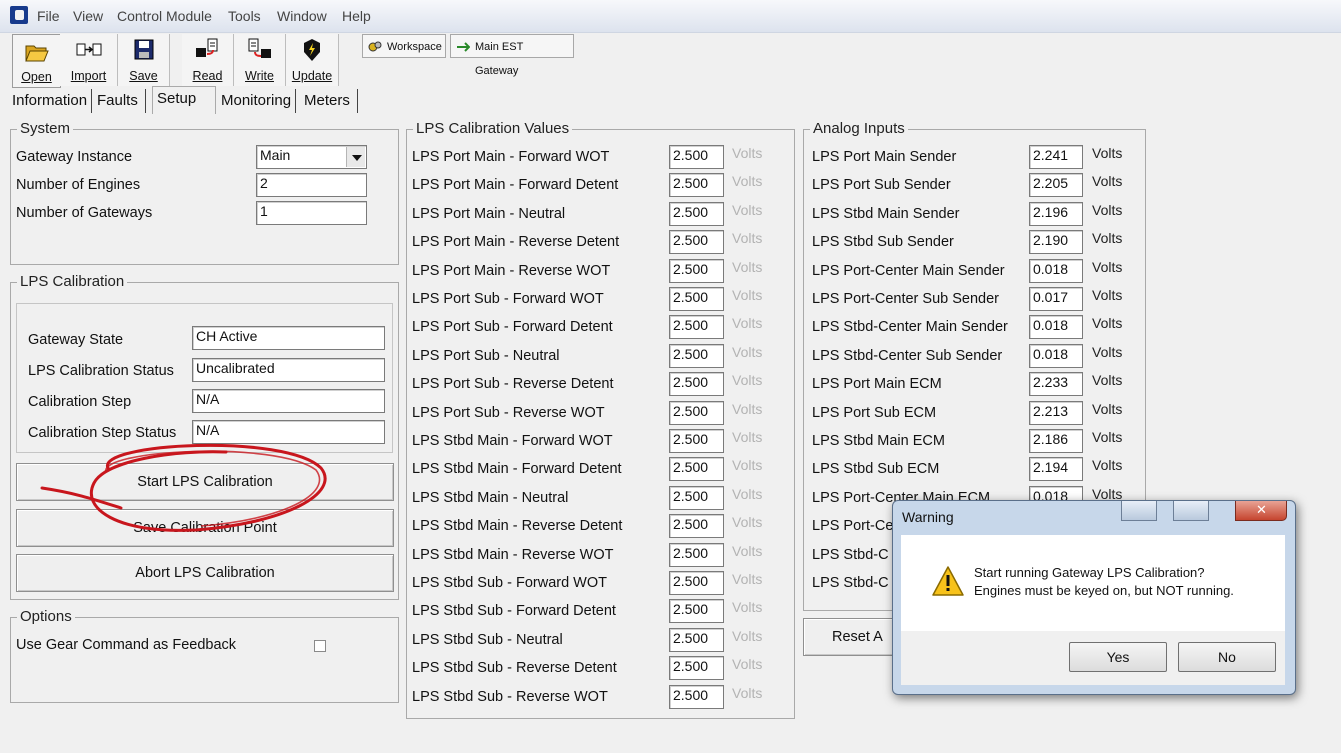 The height and width of the screenshot is (753, 1341). What do you see at coordinates (256, 101) in the screenshot?
I see `tab-monitoring: Monitoring` at bounding box center [256, 101].